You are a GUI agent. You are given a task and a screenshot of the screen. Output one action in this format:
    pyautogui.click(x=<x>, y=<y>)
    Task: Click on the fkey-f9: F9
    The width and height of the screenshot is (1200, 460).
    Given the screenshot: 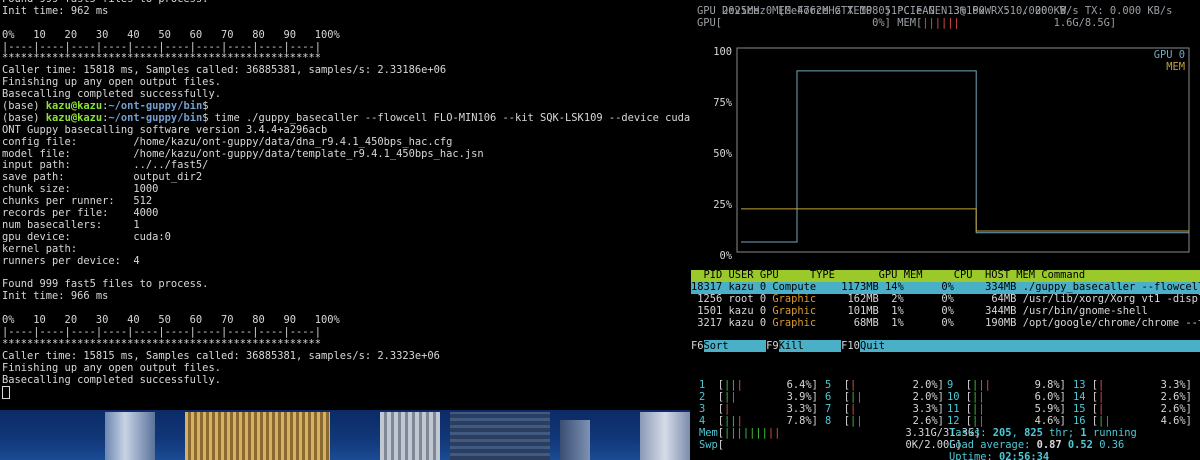 What is the action you would take?
    pyautogui.click(x=772, y=346)
    